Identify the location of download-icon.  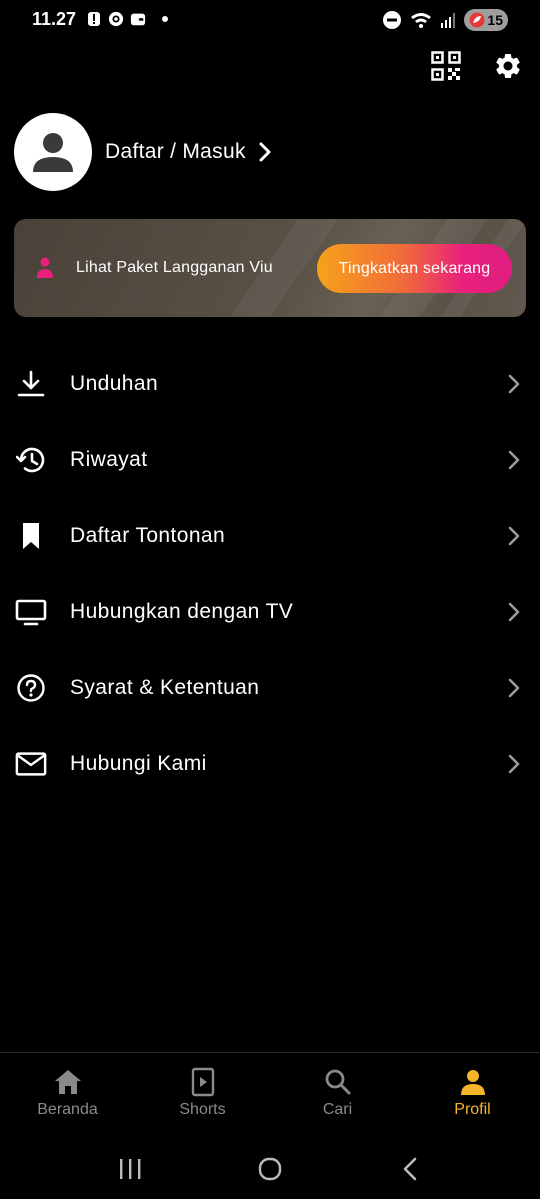
(31, 384).